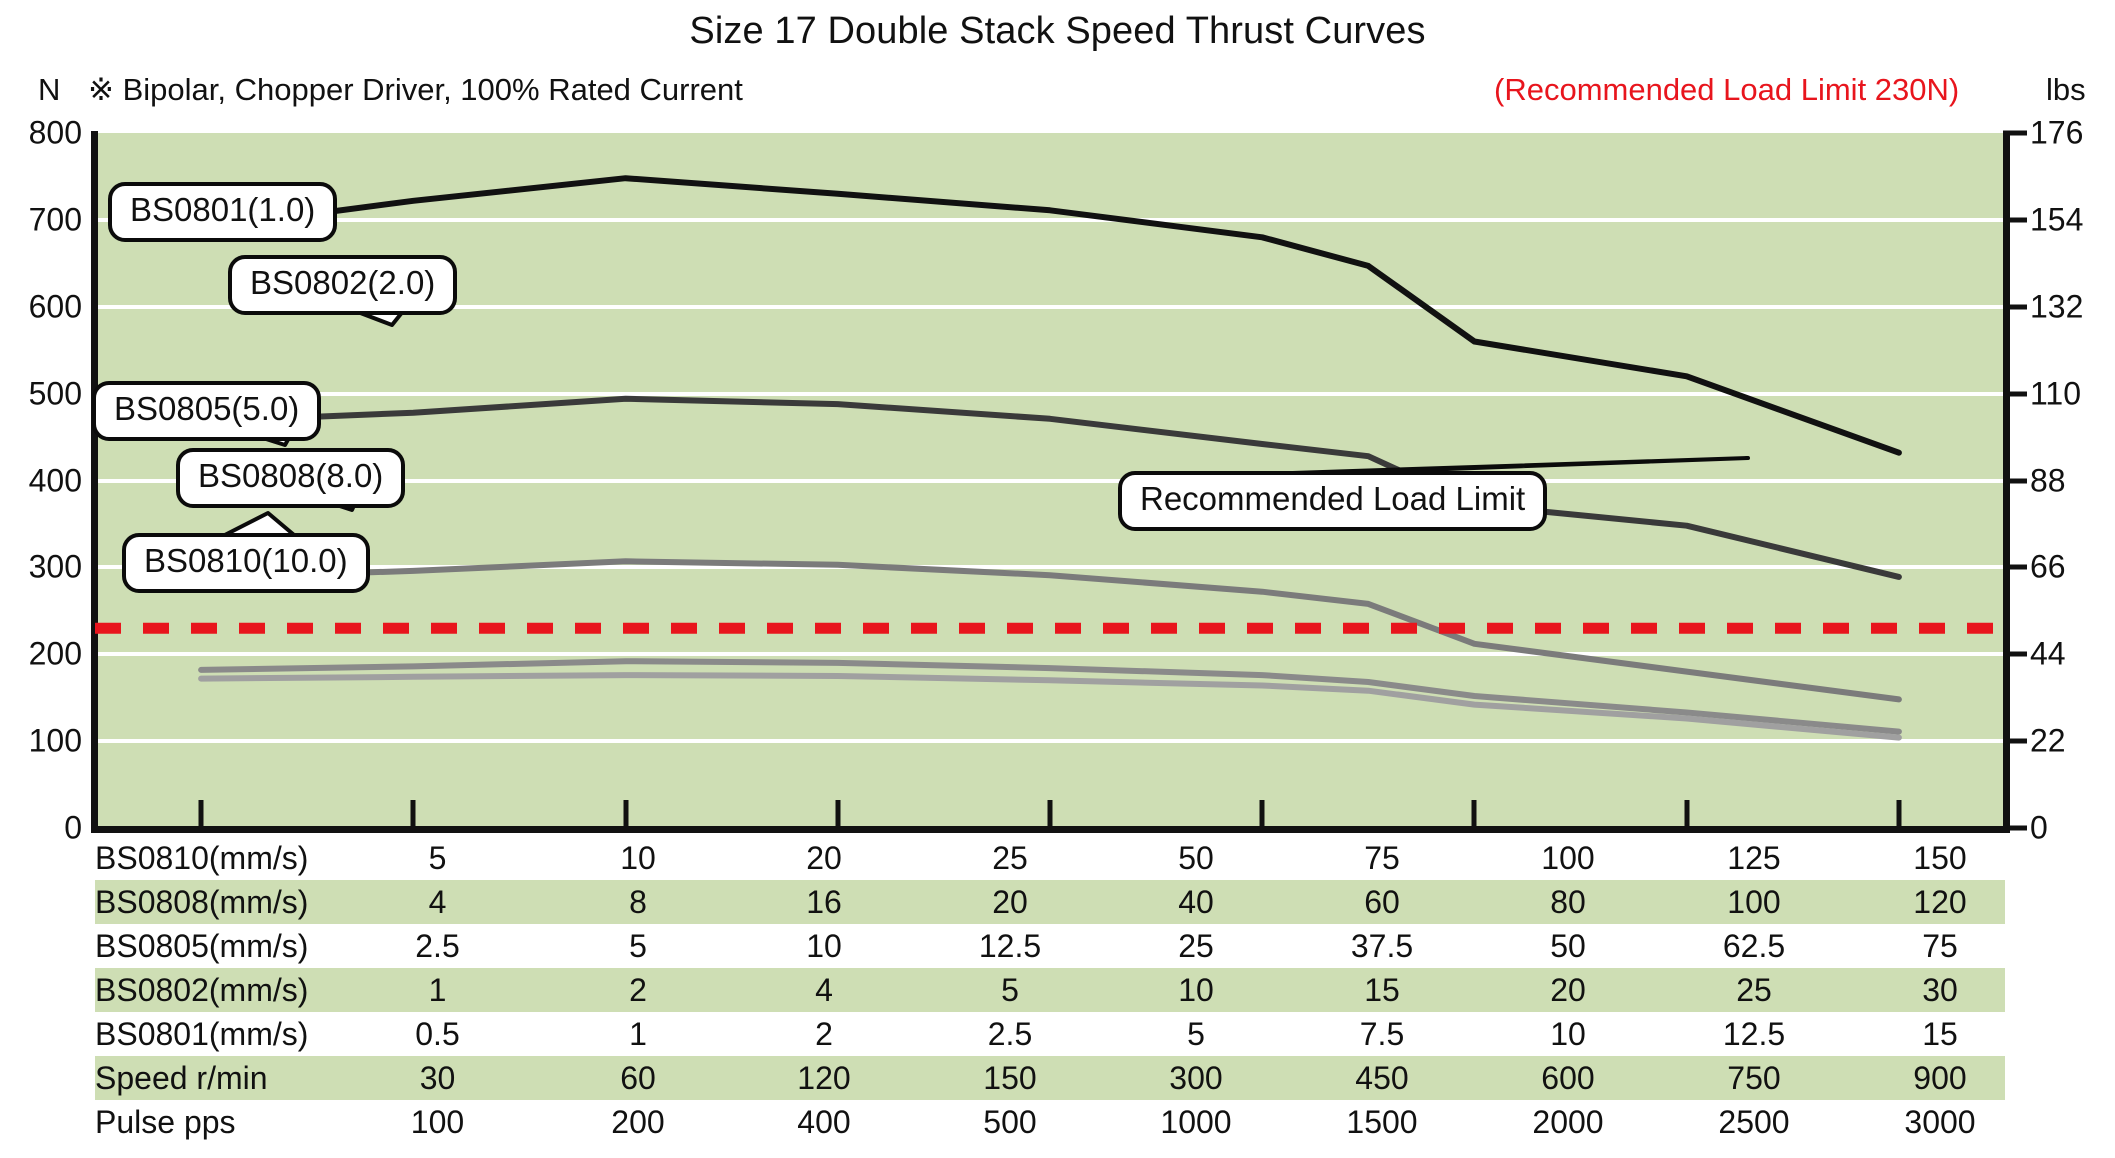 This screenshot has height=1158, width=2115. Describe the element at coordinates (1754, 1121) in the screenshot. I see `table-cell: 2500` at that location.